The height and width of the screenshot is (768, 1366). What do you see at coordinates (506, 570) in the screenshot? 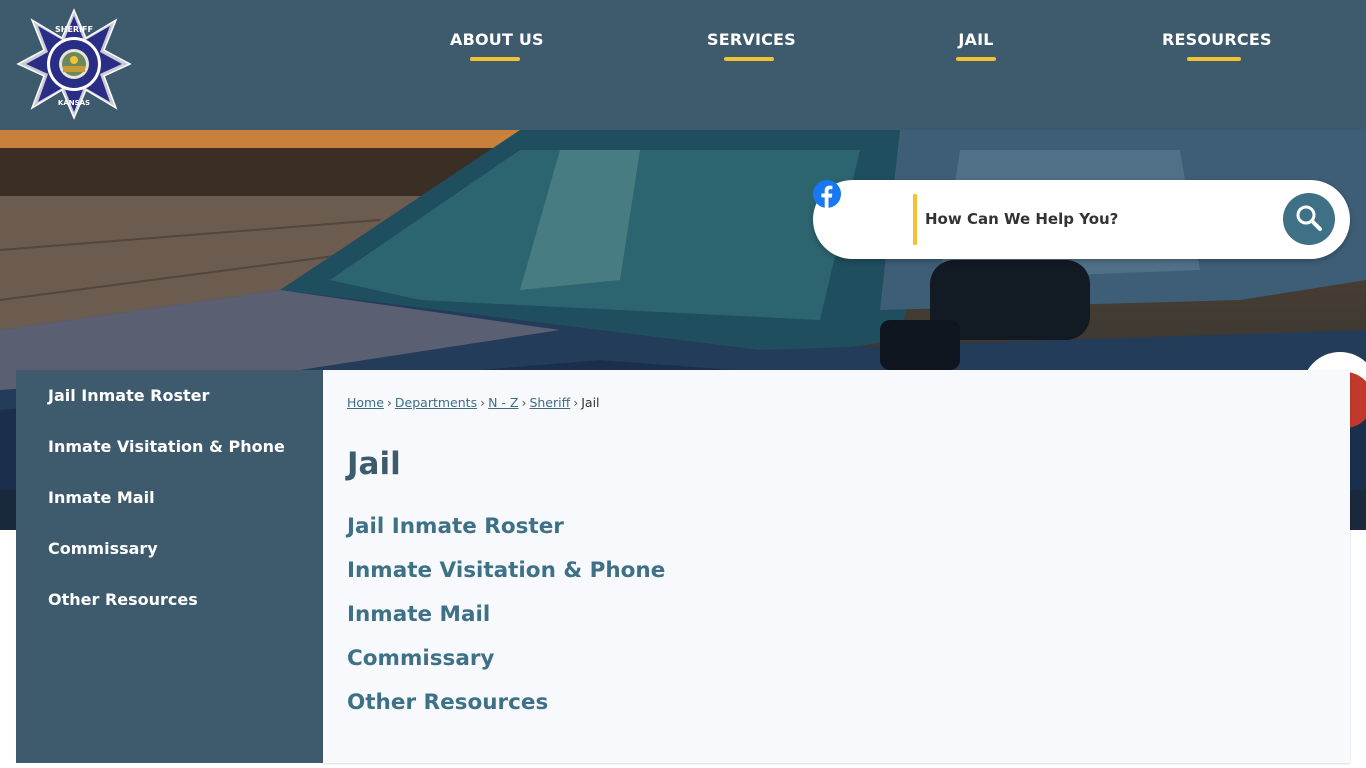
I see `content-link-inmate-visitation-phone: Inmate Visitation & Phone` at bounding box center [506, 570].